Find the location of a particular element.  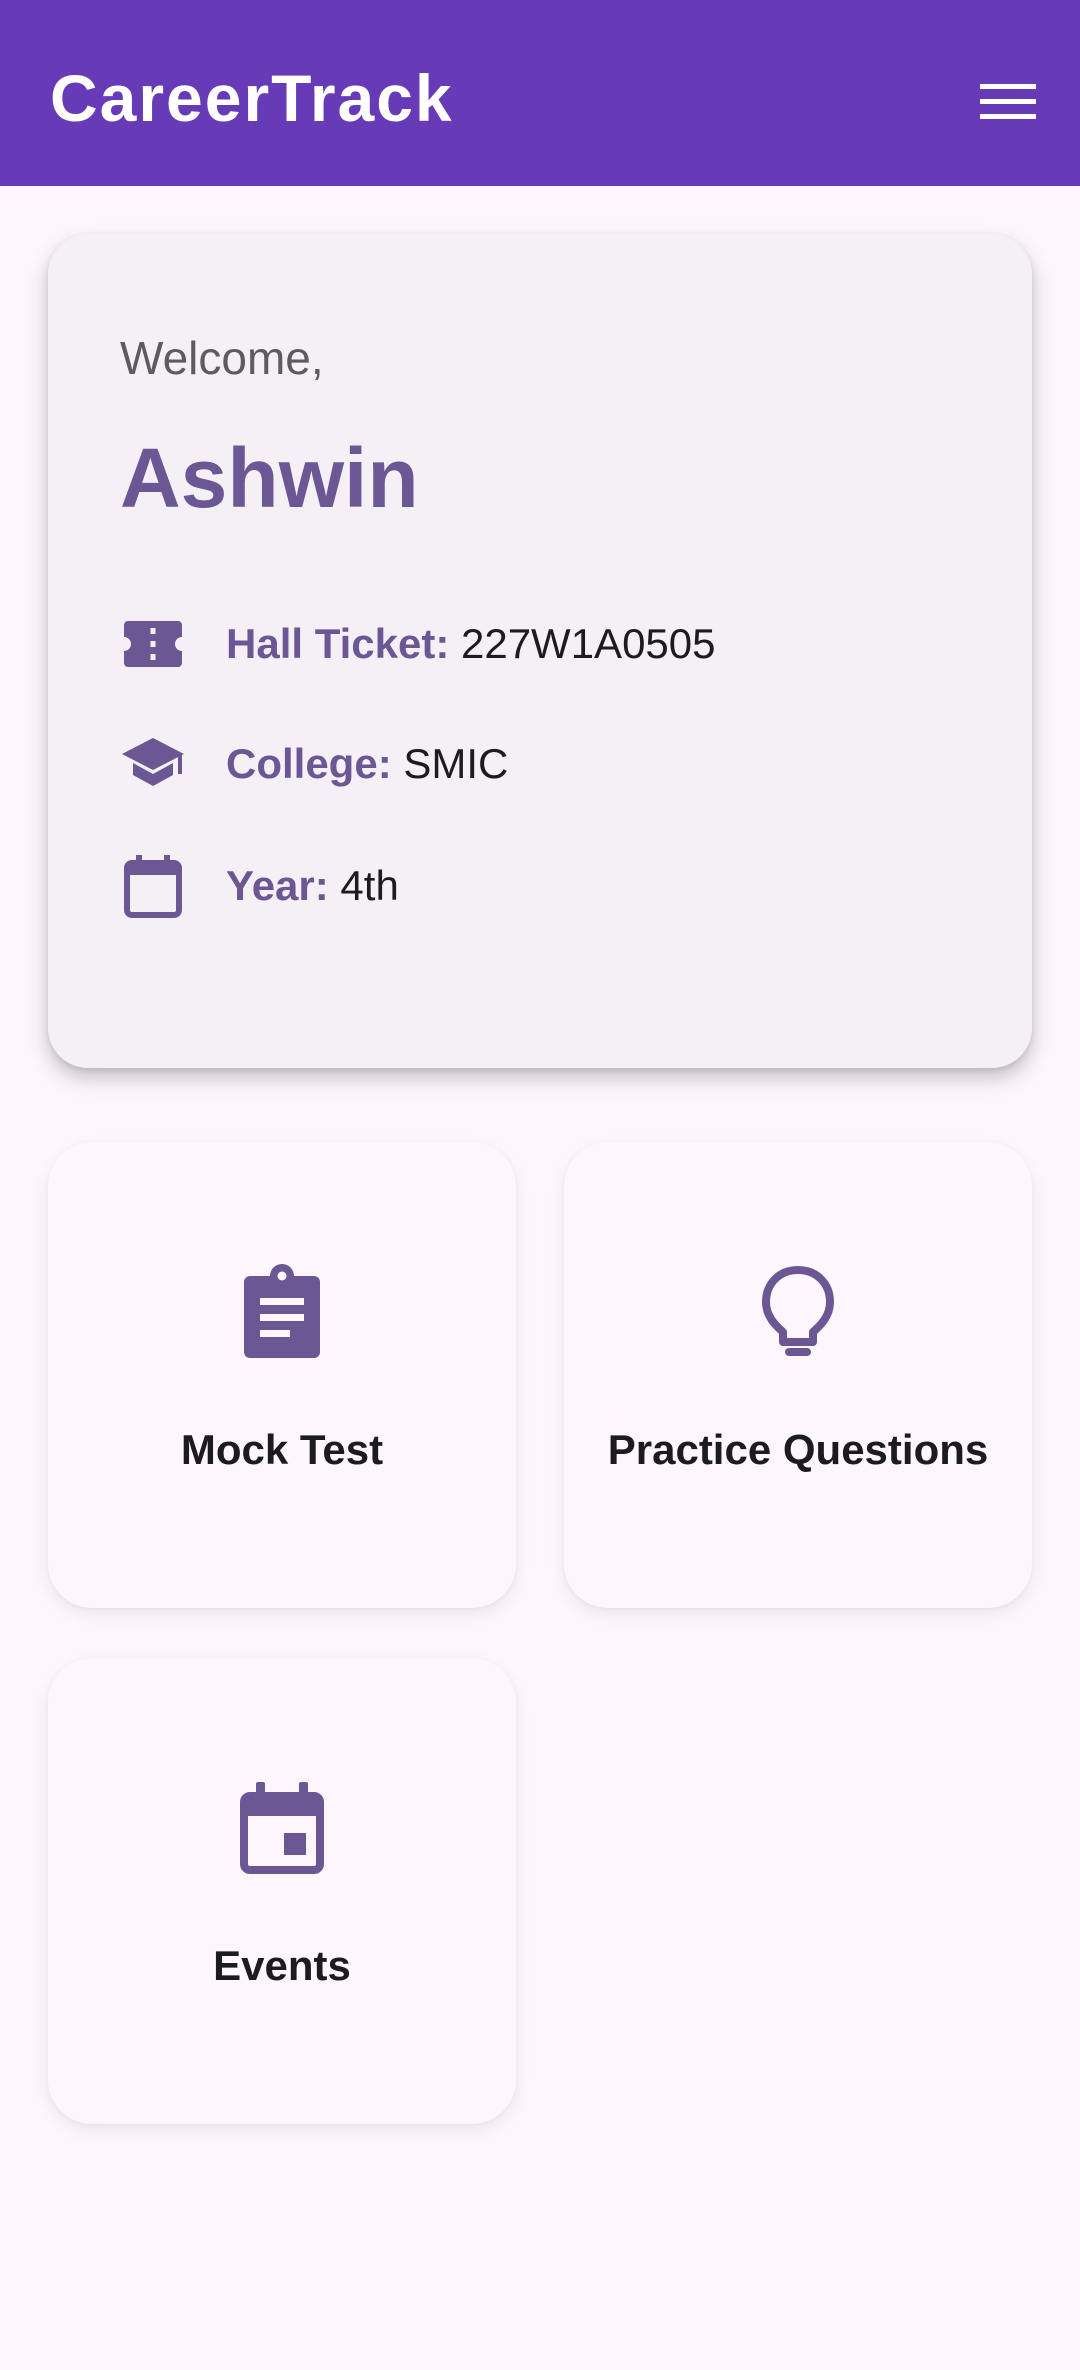

mock-test-tile: Mock Test is located at coordinates (282, 1375).